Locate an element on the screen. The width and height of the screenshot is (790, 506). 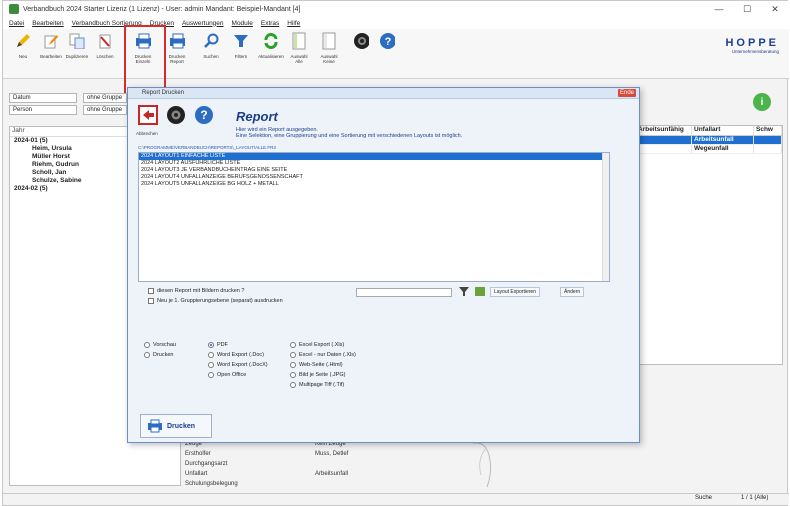
table-row: Arbeitsunfall is located at coordinates (709, 140).